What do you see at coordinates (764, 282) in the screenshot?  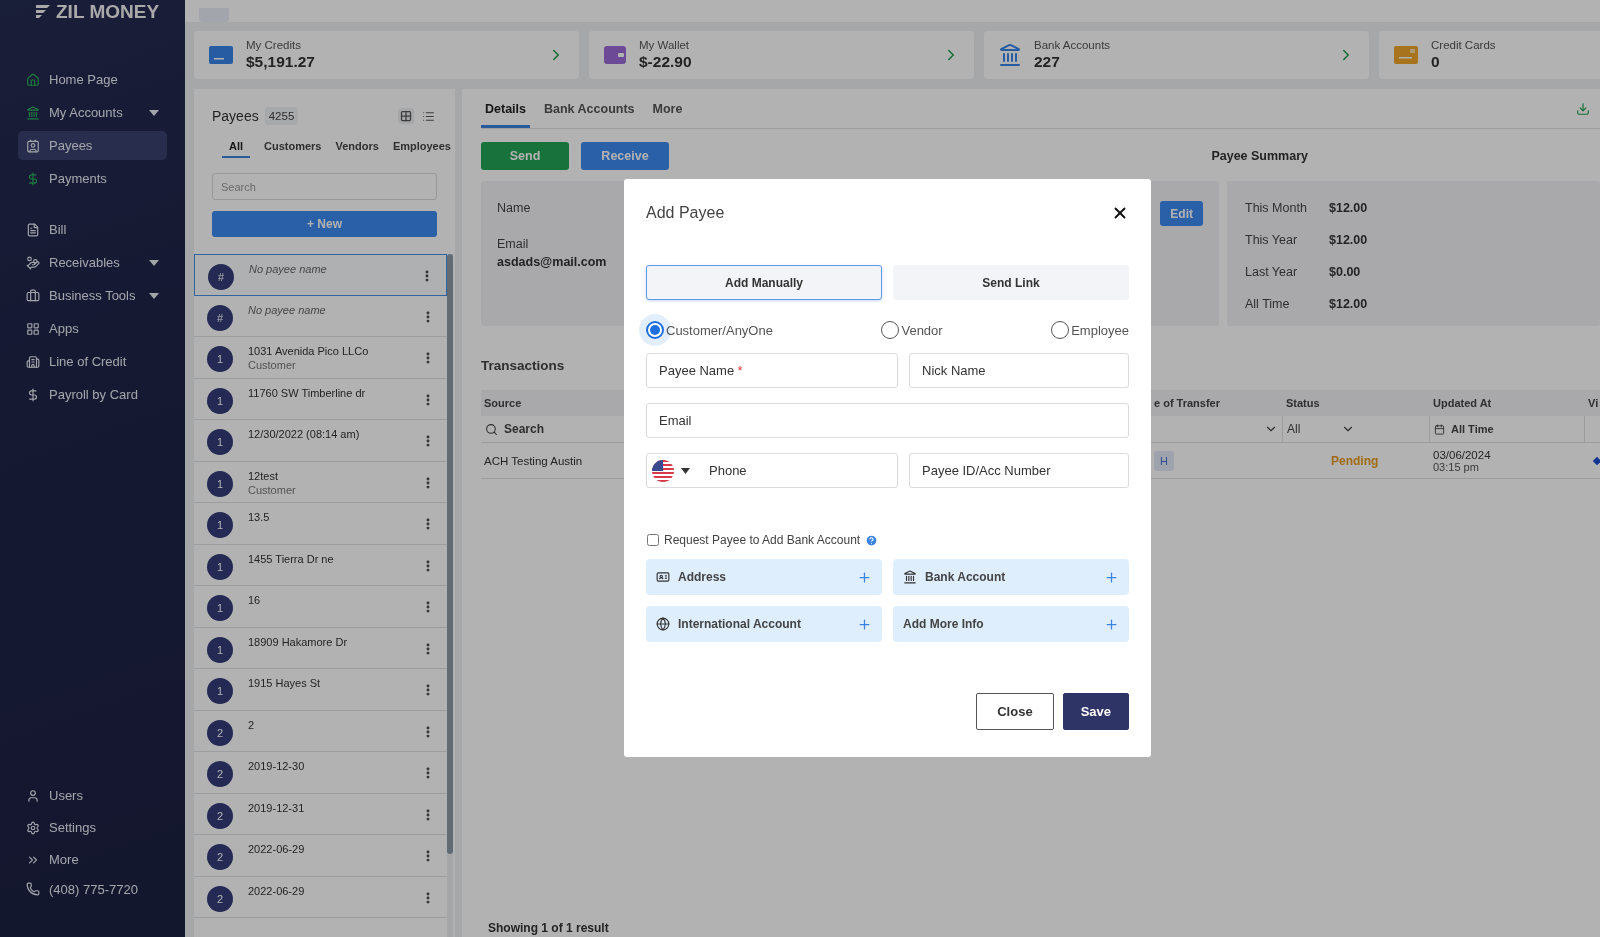 I see `mode-tab: Add Manually` at bounding box center [764, 282].